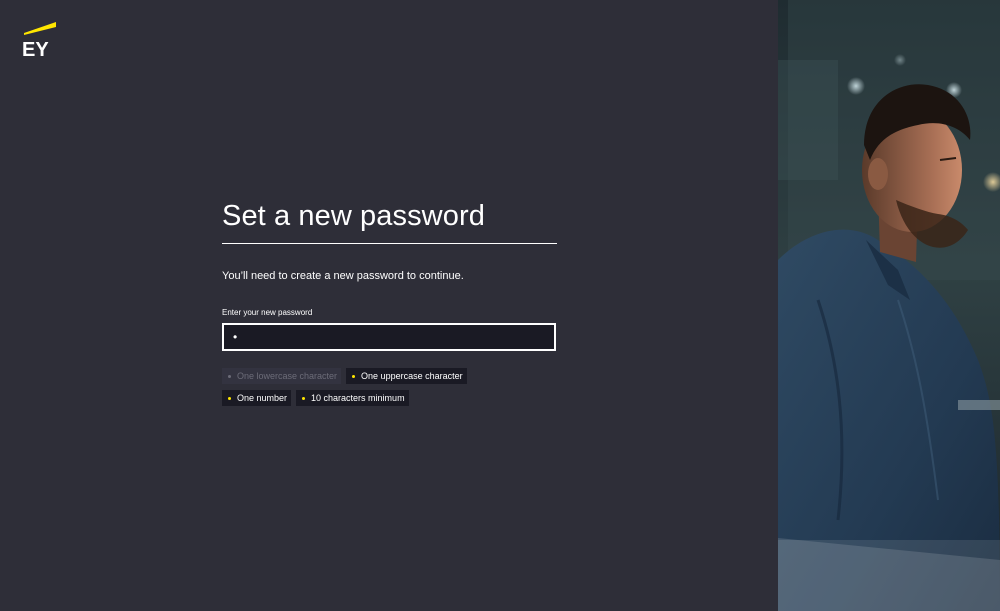 This screenshot has width=1000, height=611. I want to click on requirement-label: One uppercase character, so click(412, 376).